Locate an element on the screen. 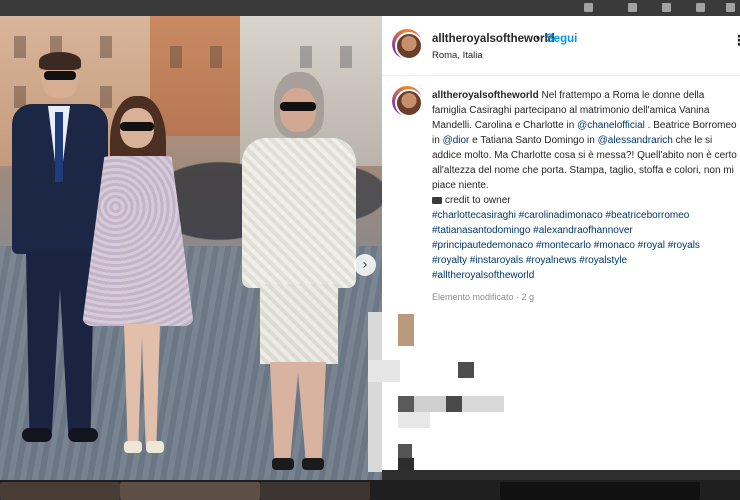  messenger-icon is located at coordinates (700, 7).